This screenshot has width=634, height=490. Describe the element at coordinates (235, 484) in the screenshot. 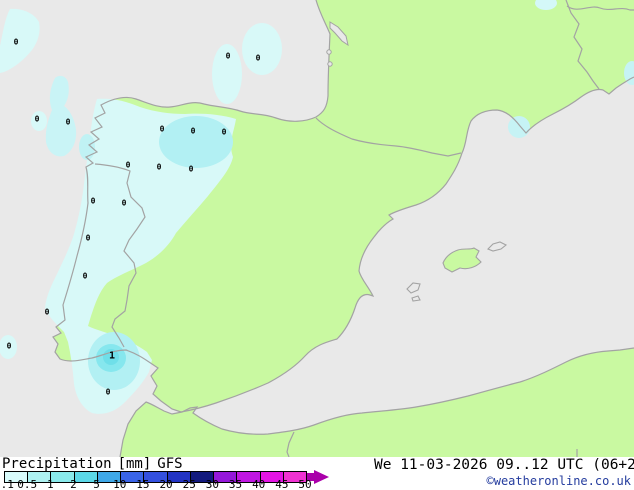

I see `legend-tick-label: 35` at that location.